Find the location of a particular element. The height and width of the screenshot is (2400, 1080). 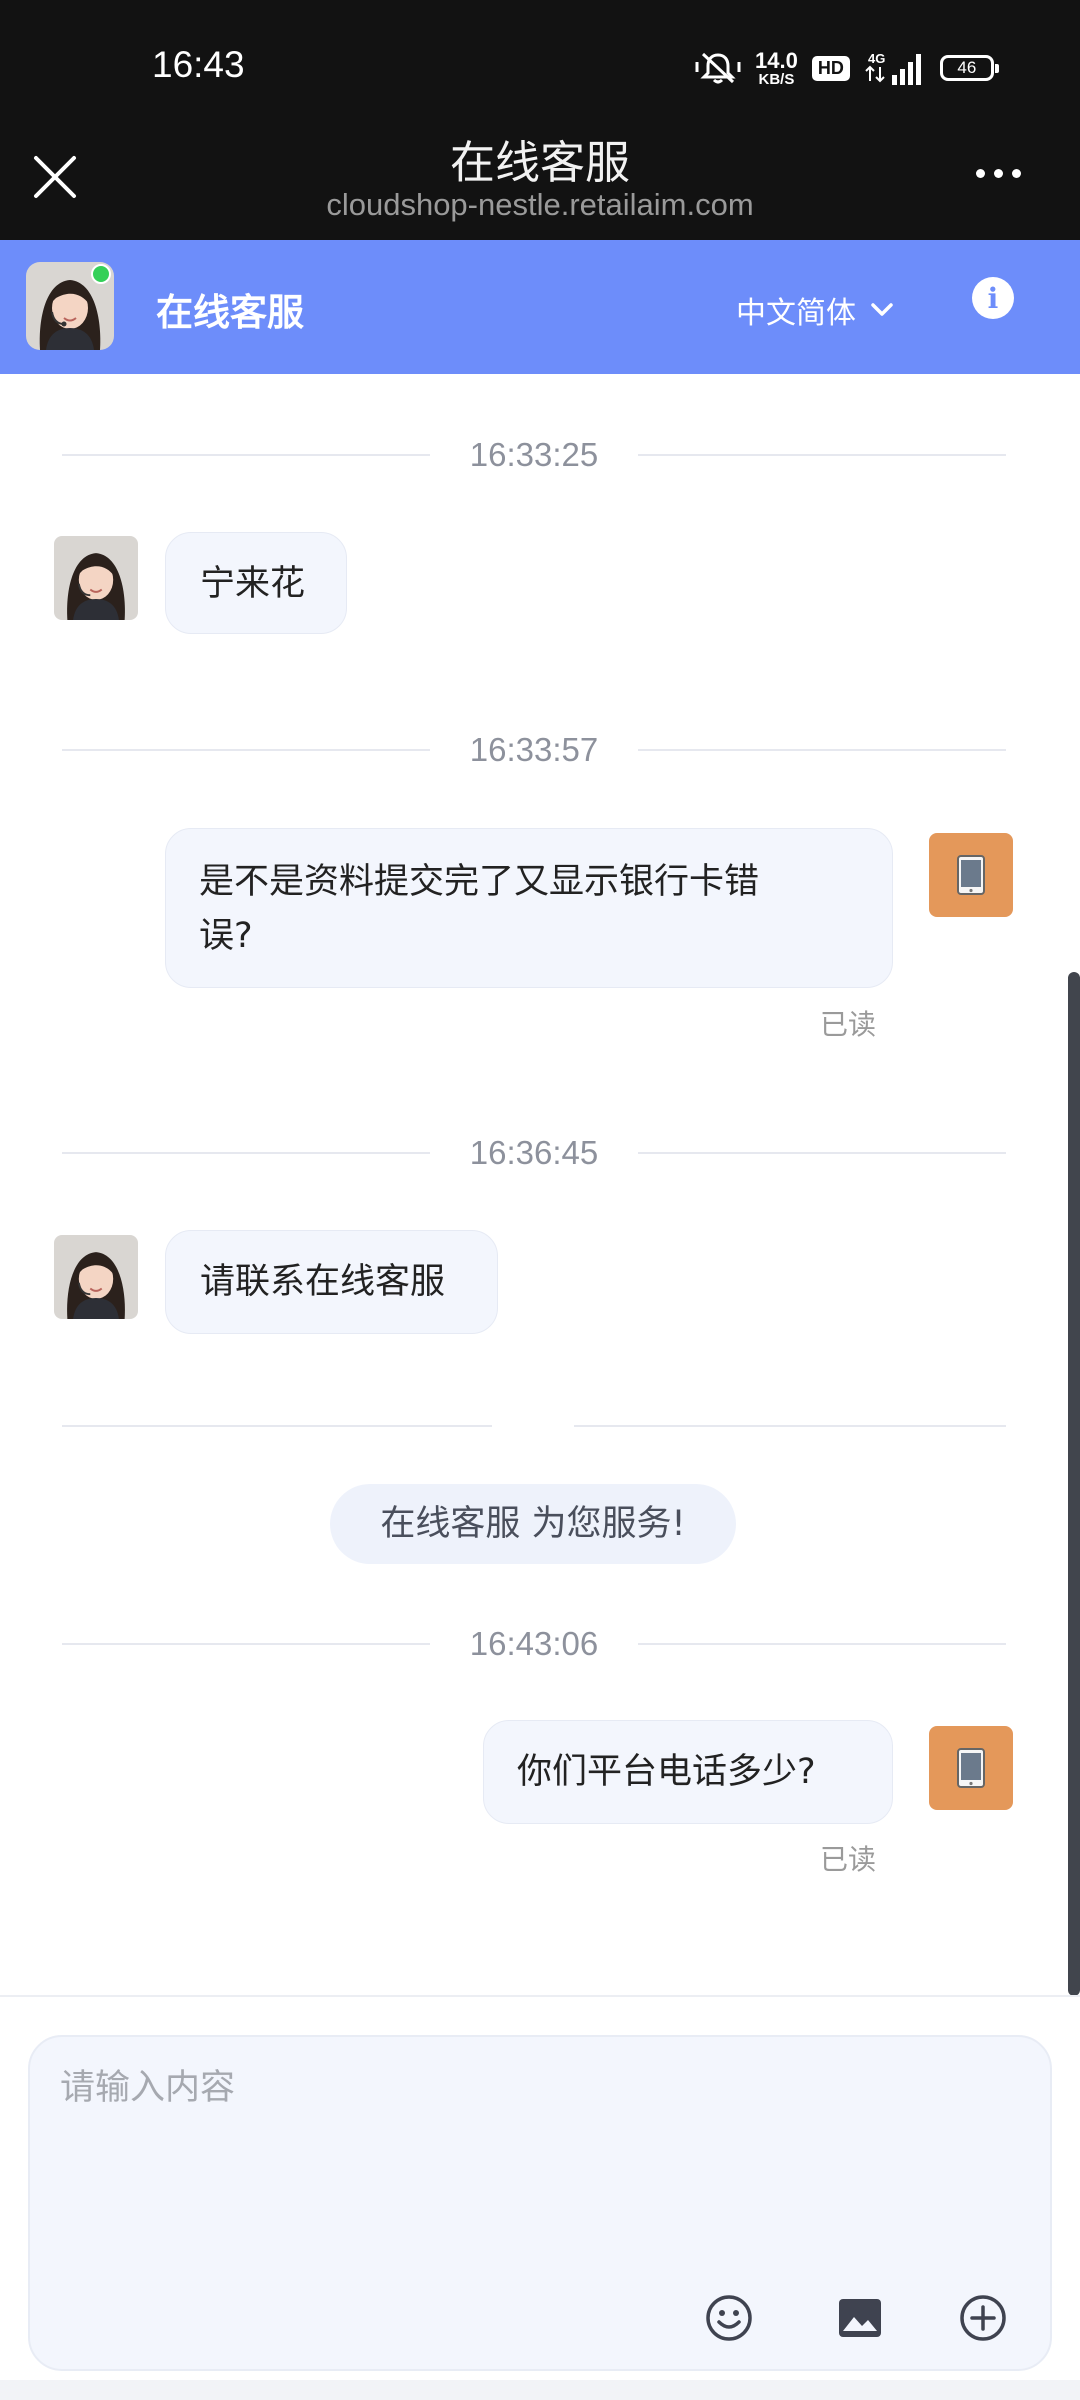

language-selector: 中文简体 is located at coordinates (815, 310).